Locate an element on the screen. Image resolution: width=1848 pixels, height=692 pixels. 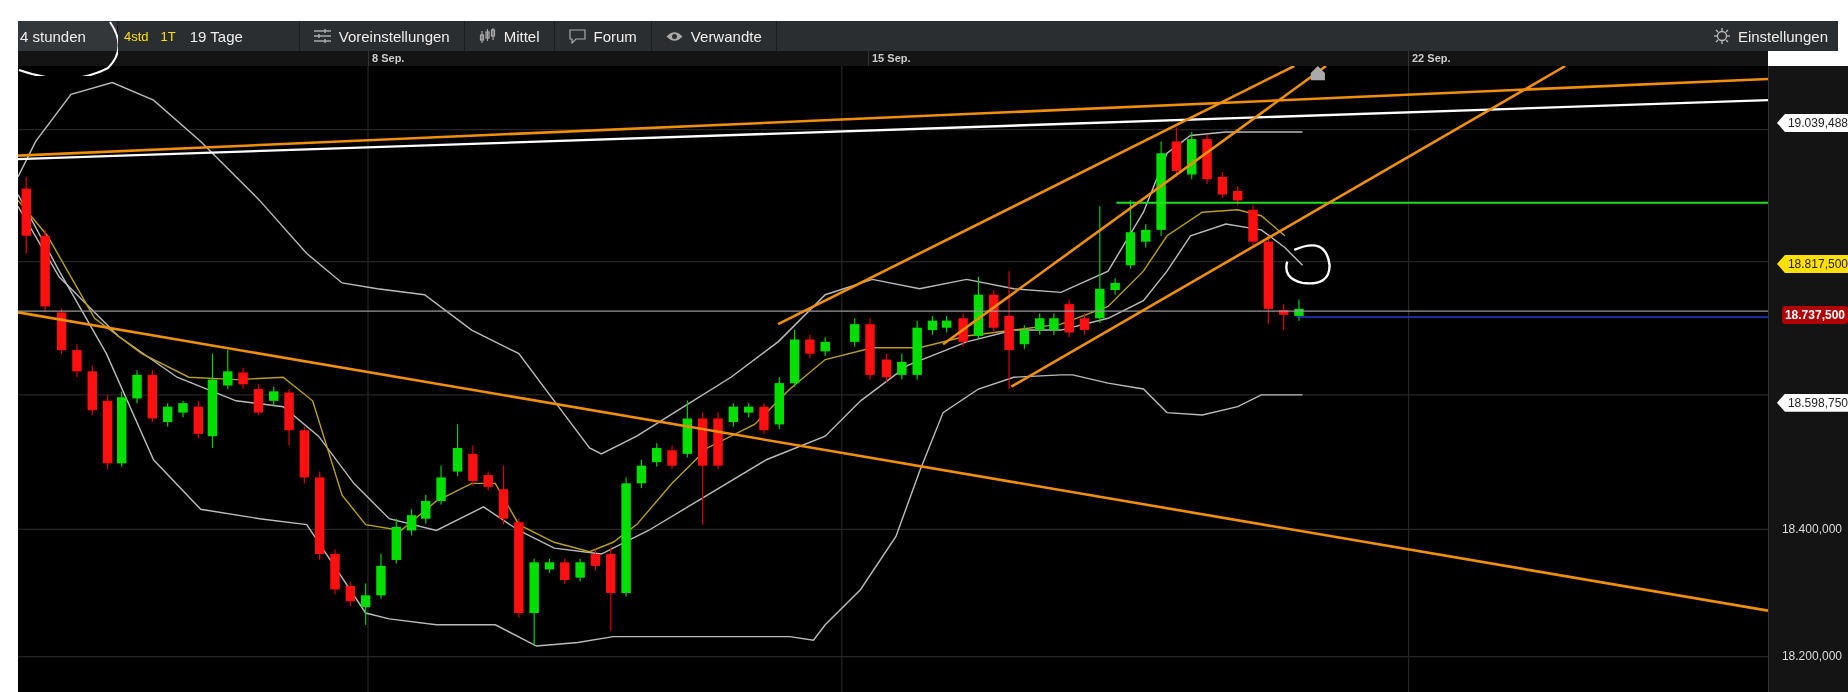
price-label: 18.737,500 is located at coordinates (1814, 314).